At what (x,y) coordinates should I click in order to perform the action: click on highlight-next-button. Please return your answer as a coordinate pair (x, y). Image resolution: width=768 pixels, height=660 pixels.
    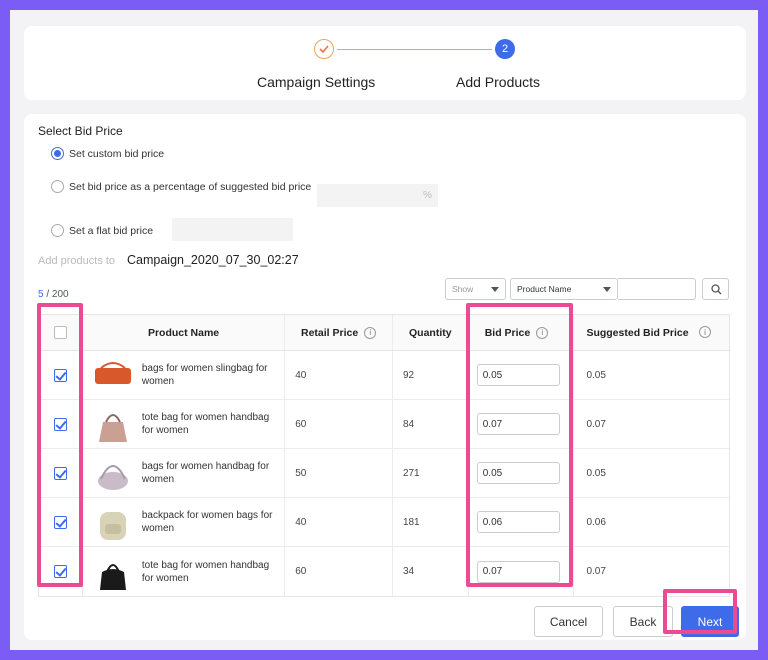
    Looking at the image, I should click on (700, 611).